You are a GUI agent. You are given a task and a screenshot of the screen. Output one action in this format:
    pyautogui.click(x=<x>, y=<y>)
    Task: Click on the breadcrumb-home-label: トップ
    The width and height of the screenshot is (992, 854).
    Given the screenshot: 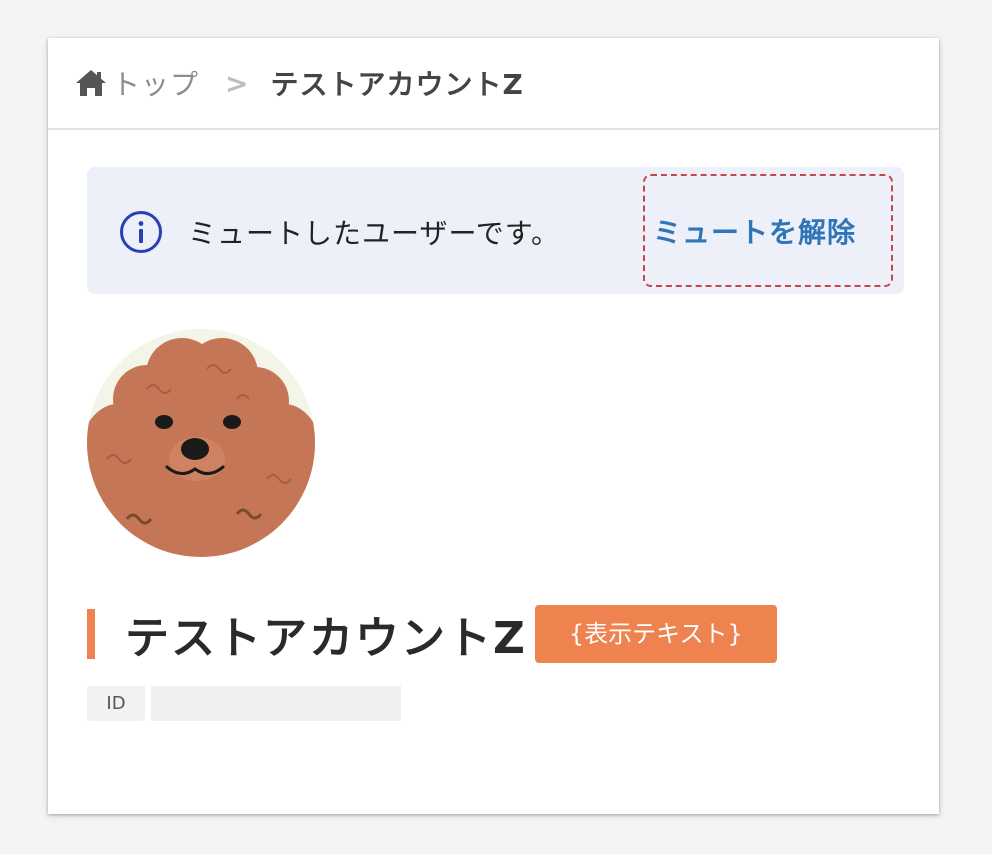 What is the action you would take?
    pyautogui.click(x=156, y=84)
    